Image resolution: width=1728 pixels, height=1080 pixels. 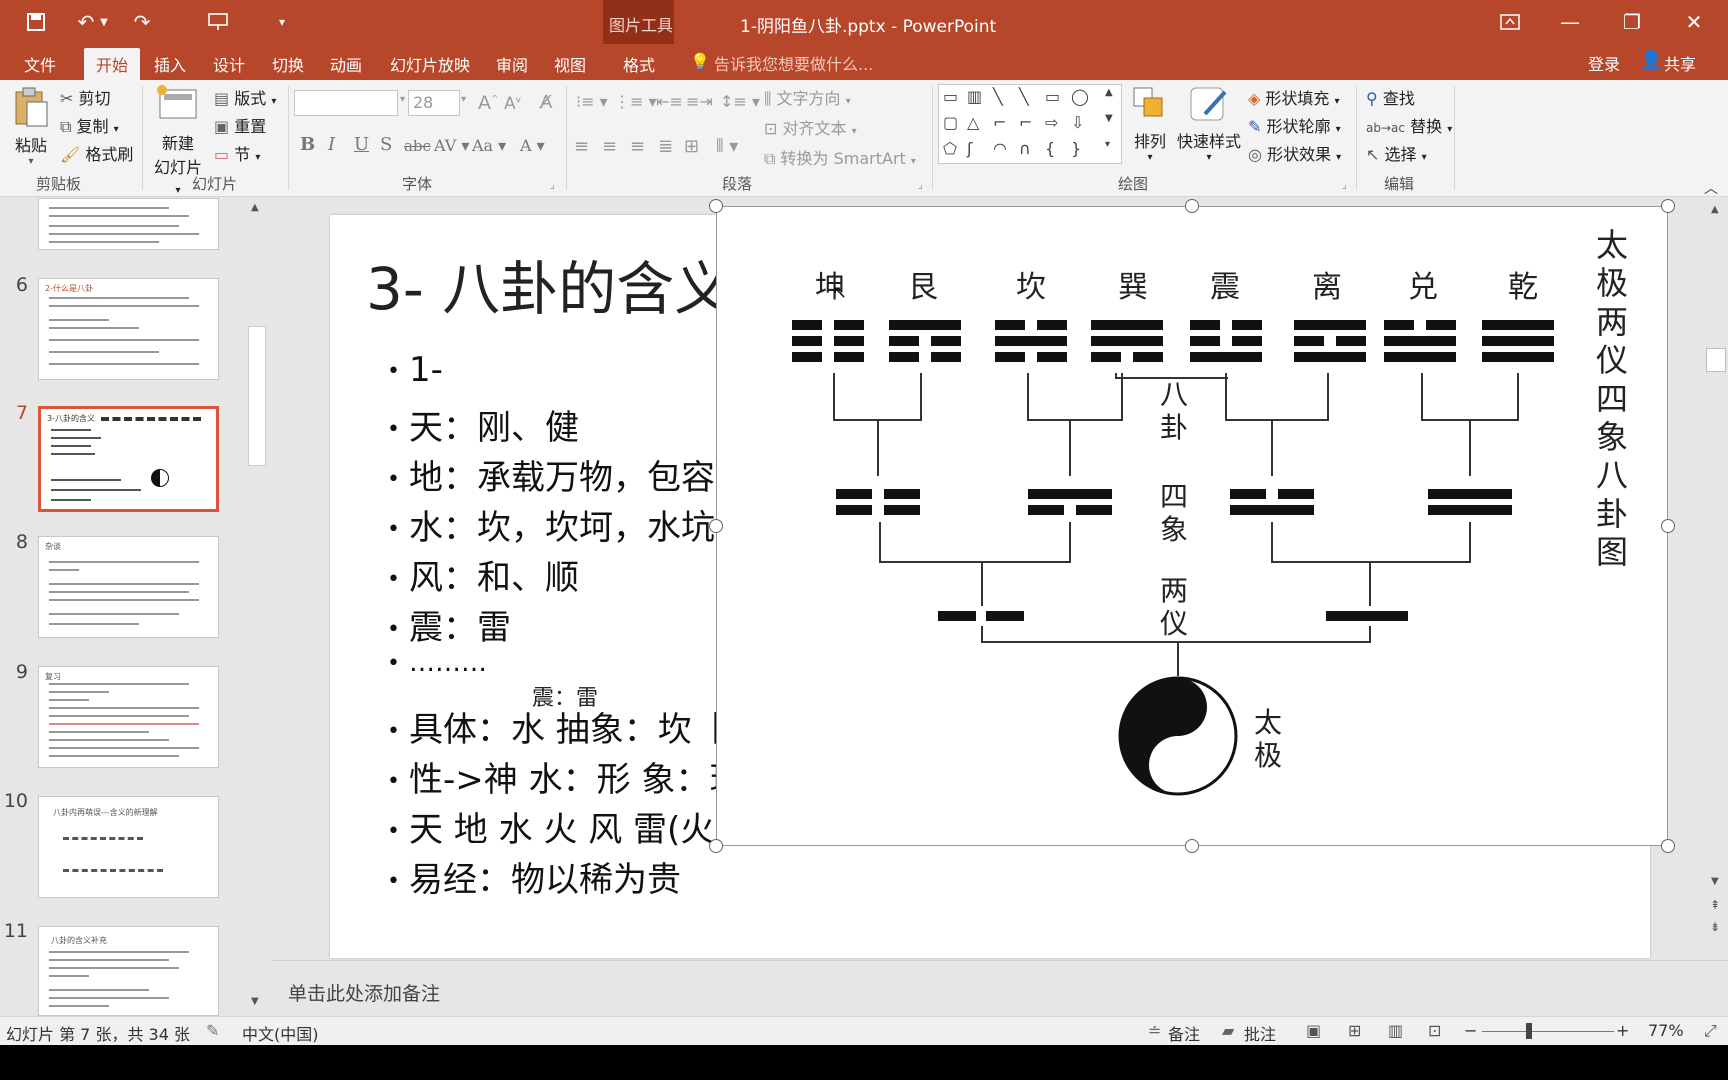 What do you see at coordinates (1390, 97) in the screenshot?
I see `find-button: ⚲ 查找` at bounding box center [1390, 97].